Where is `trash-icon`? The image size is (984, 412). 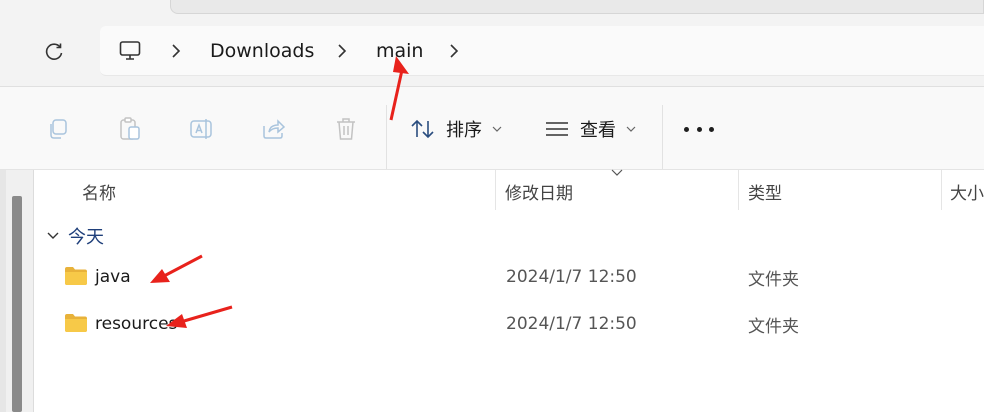 trash-icon is located at coordinates (346, 129).